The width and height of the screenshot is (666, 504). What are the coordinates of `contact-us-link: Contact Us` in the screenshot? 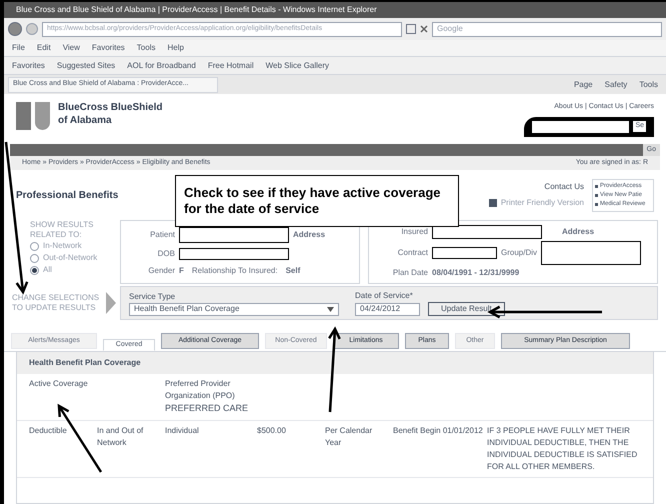 It's located at (564, 187).